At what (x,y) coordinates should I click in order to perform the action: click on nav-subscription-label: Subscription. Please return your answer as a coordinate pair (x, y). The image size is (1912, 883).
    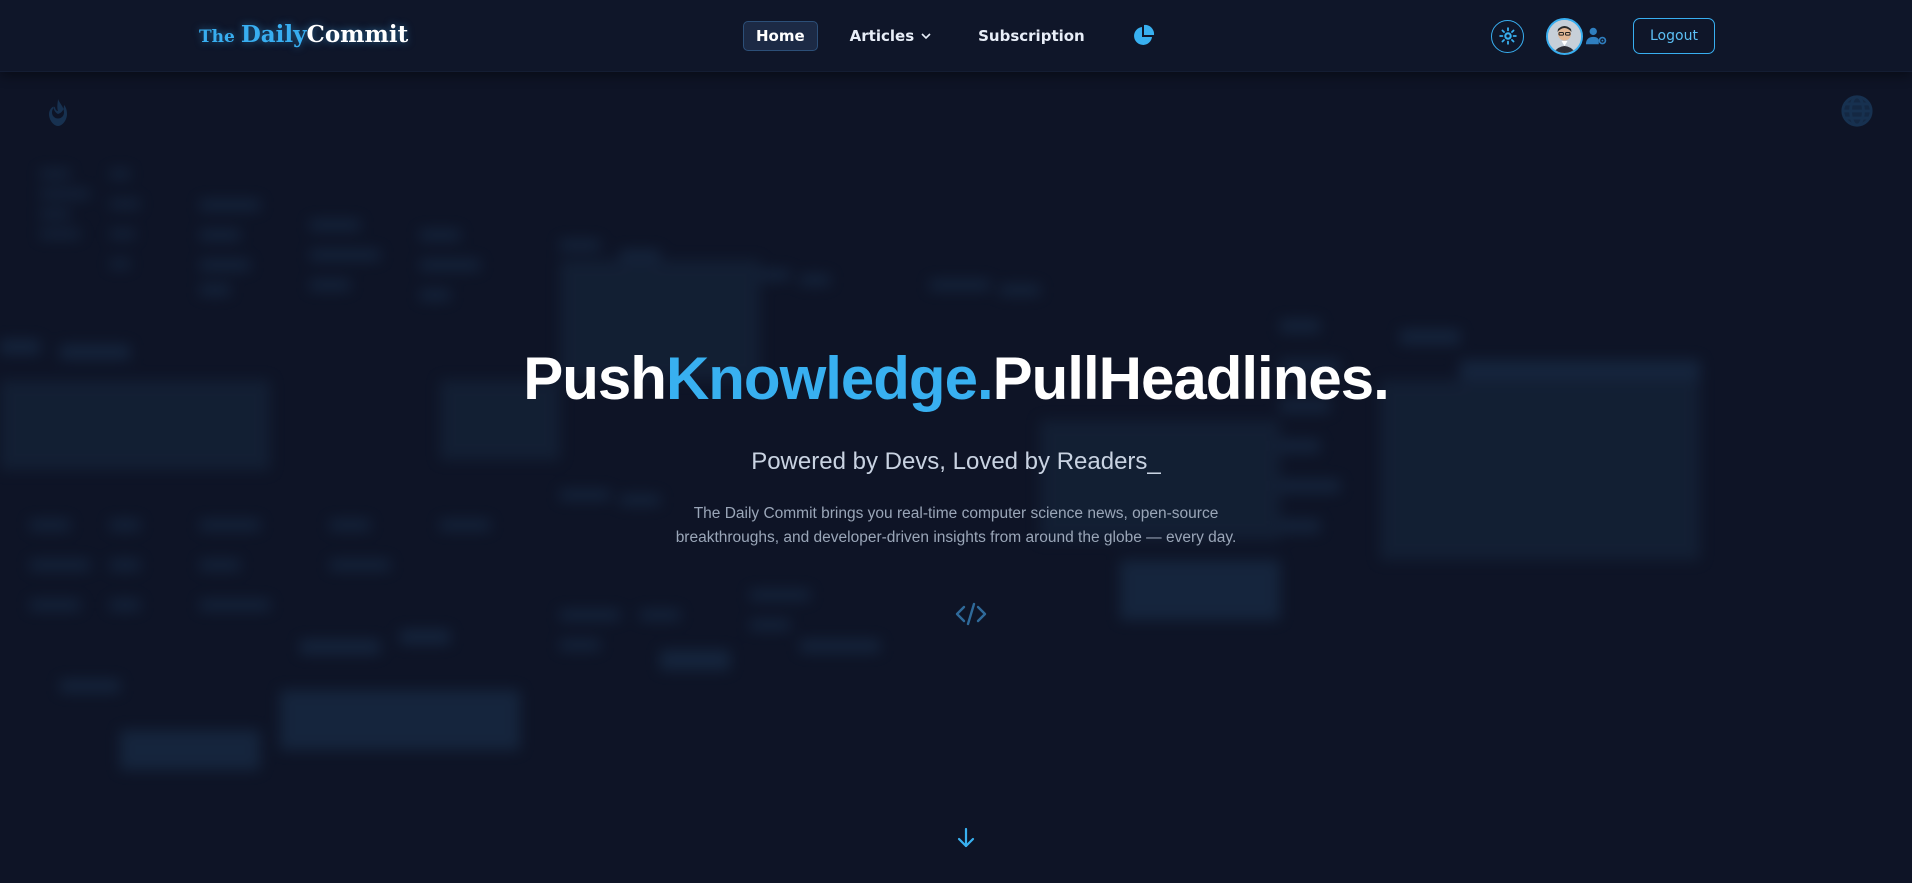
    Looking at the image, I should click on (1031, 36).